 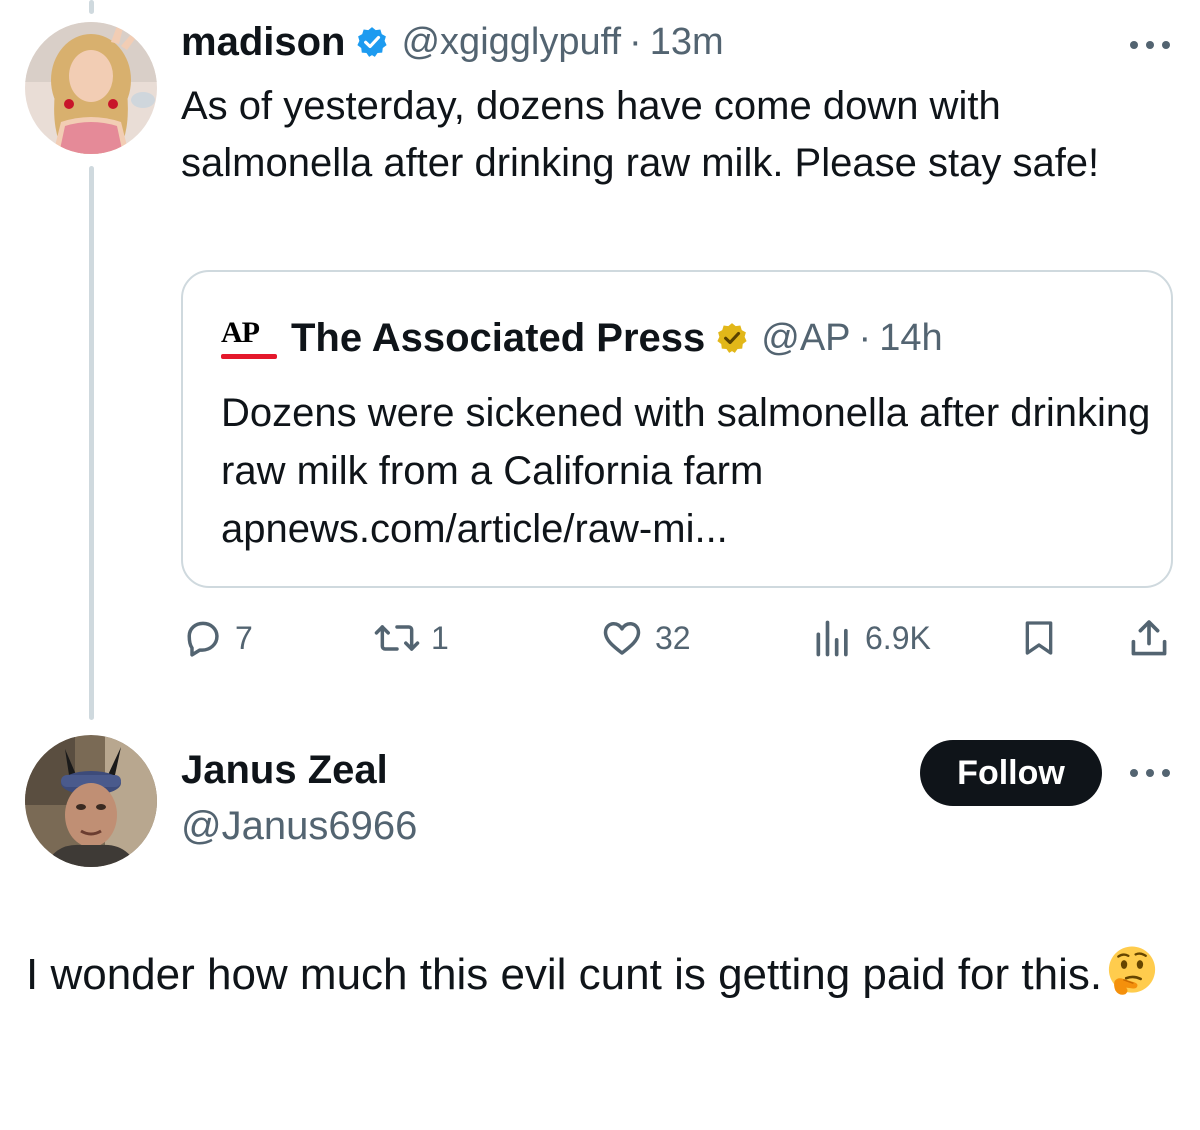 I want to click on share-button, so click(x=1149, y=638).